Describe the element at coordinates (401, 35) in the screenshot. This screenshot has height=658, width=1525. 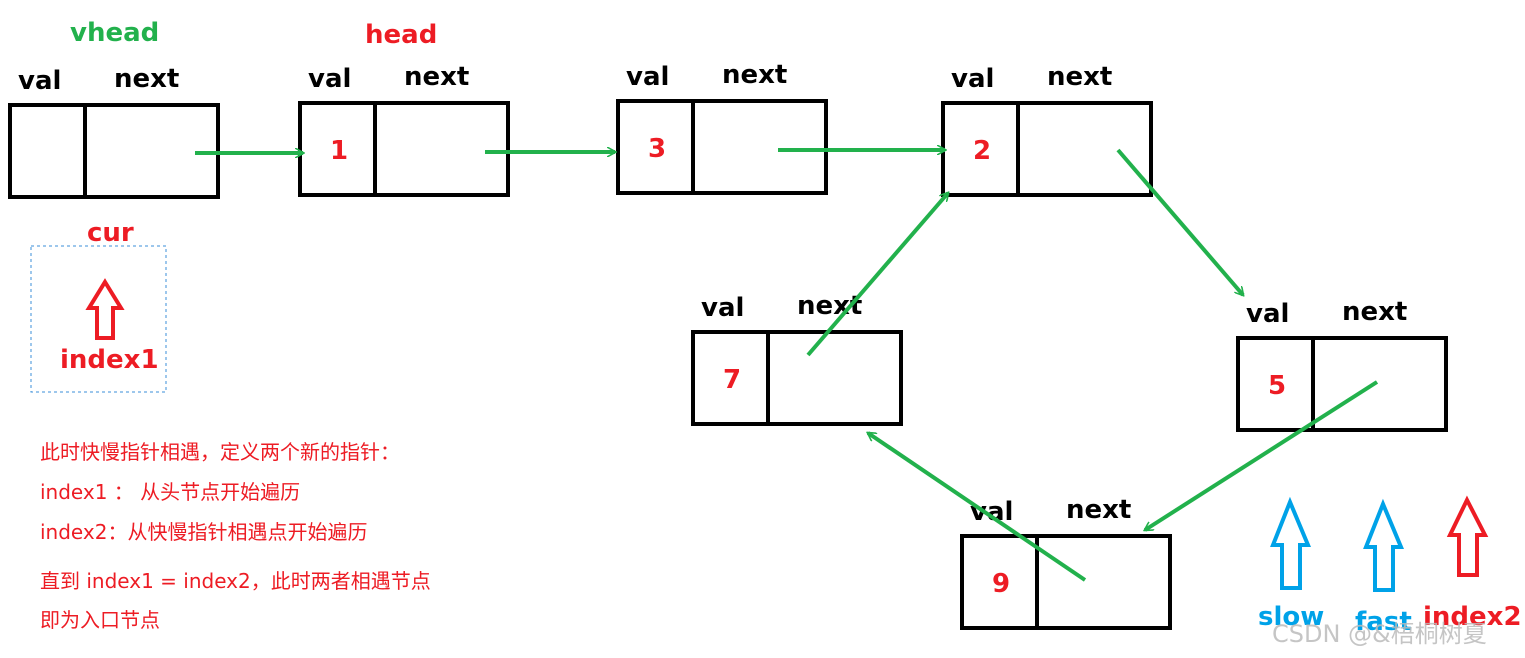
I see `head-label: head` at that location.